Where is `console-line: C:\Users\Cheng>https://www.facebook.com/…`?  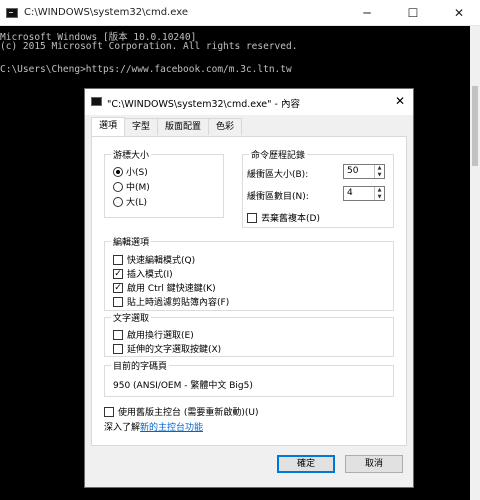
console-line: C:\Users\Cheng>https://www.facebook.com/… is located at coordinates (146, 69).